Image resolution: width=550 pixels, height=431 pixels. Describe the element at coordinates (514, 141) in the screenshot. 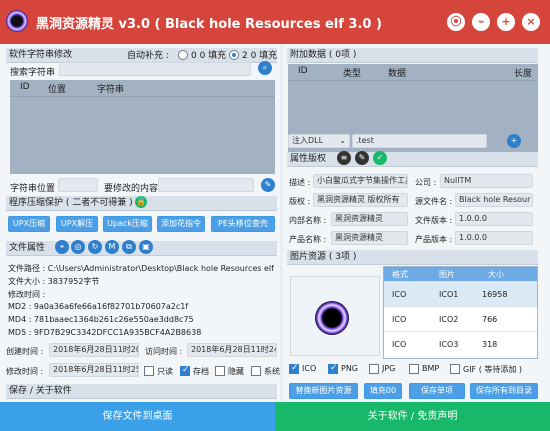

I see `add-dll-icon: +` at that location.